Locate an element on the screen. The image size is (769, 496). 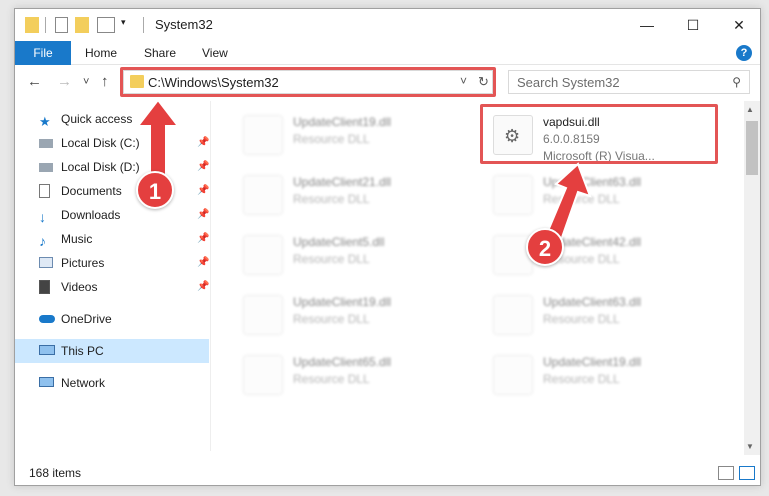
cloud-icon is located at coordinates (47, 319).